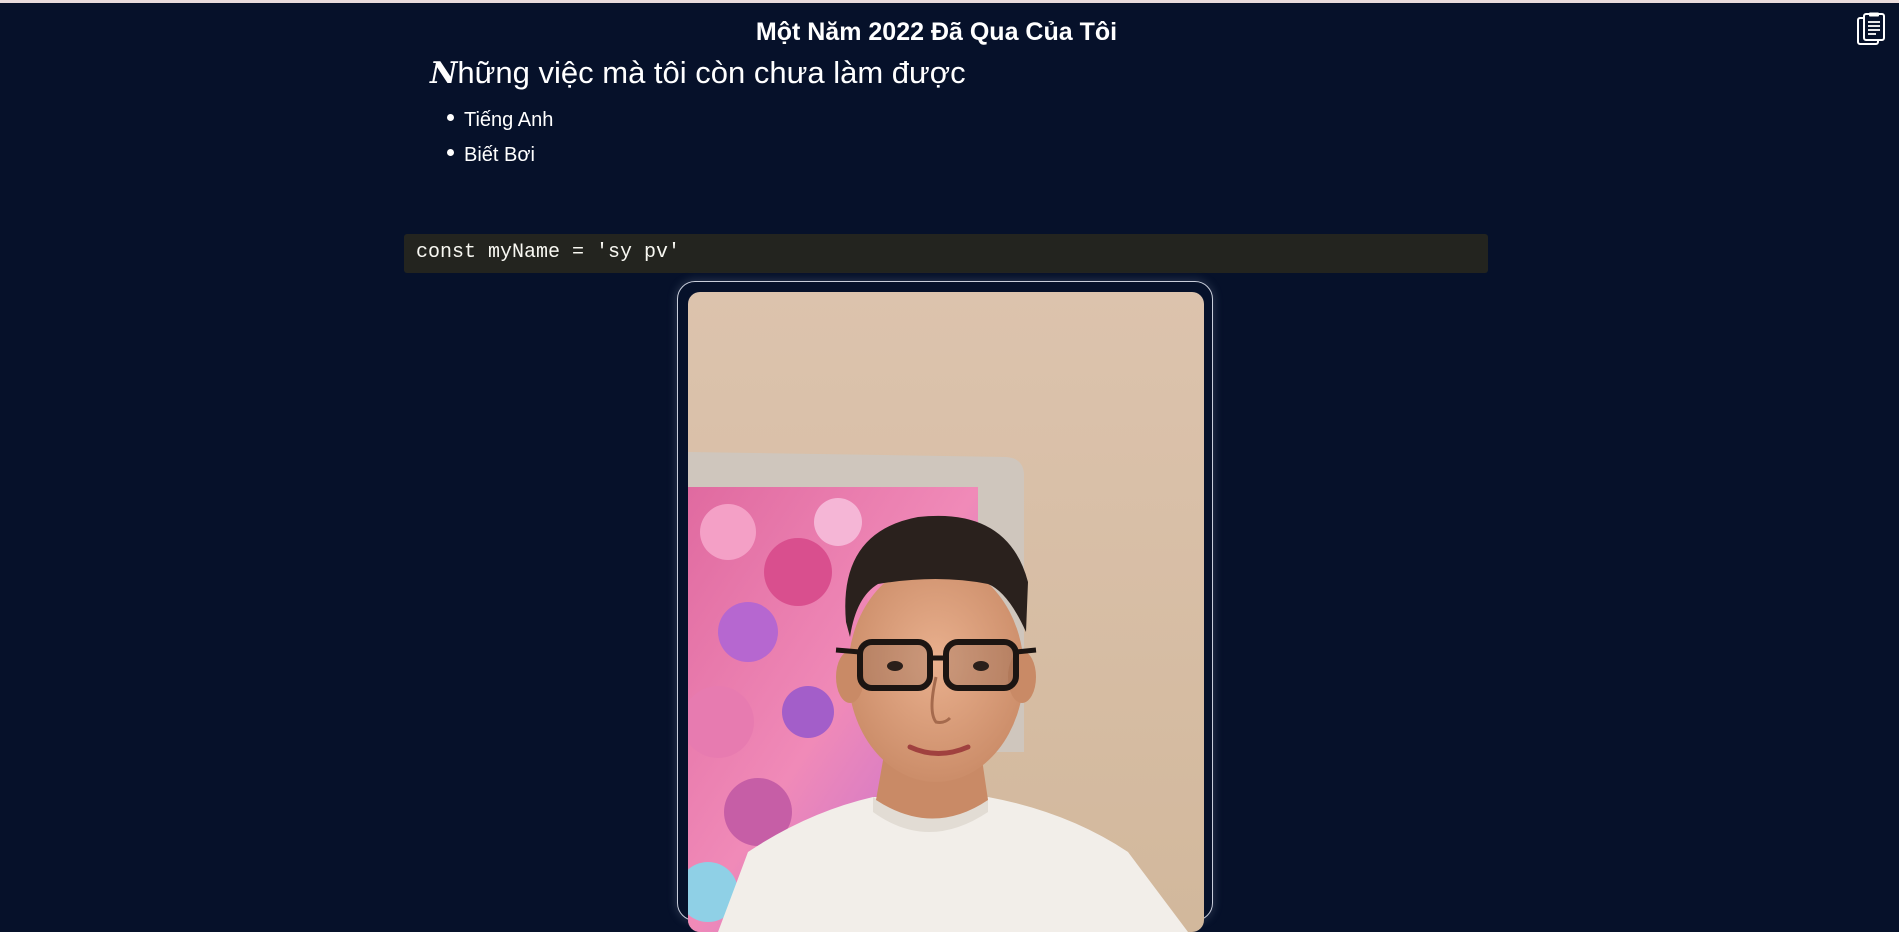 The height and width of the screenshot is (932, 1899). I want to click on todo-list: Tiếng Anh Biết Bơi, so click(500, 138).